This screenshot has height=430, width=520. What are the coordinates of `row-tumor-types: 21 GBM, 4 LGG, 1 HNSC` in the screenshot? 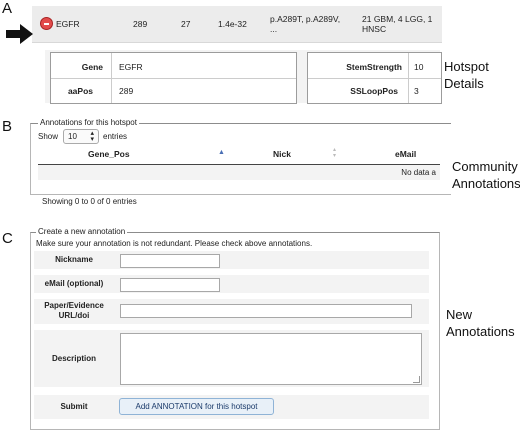 It's located at (397, 24).